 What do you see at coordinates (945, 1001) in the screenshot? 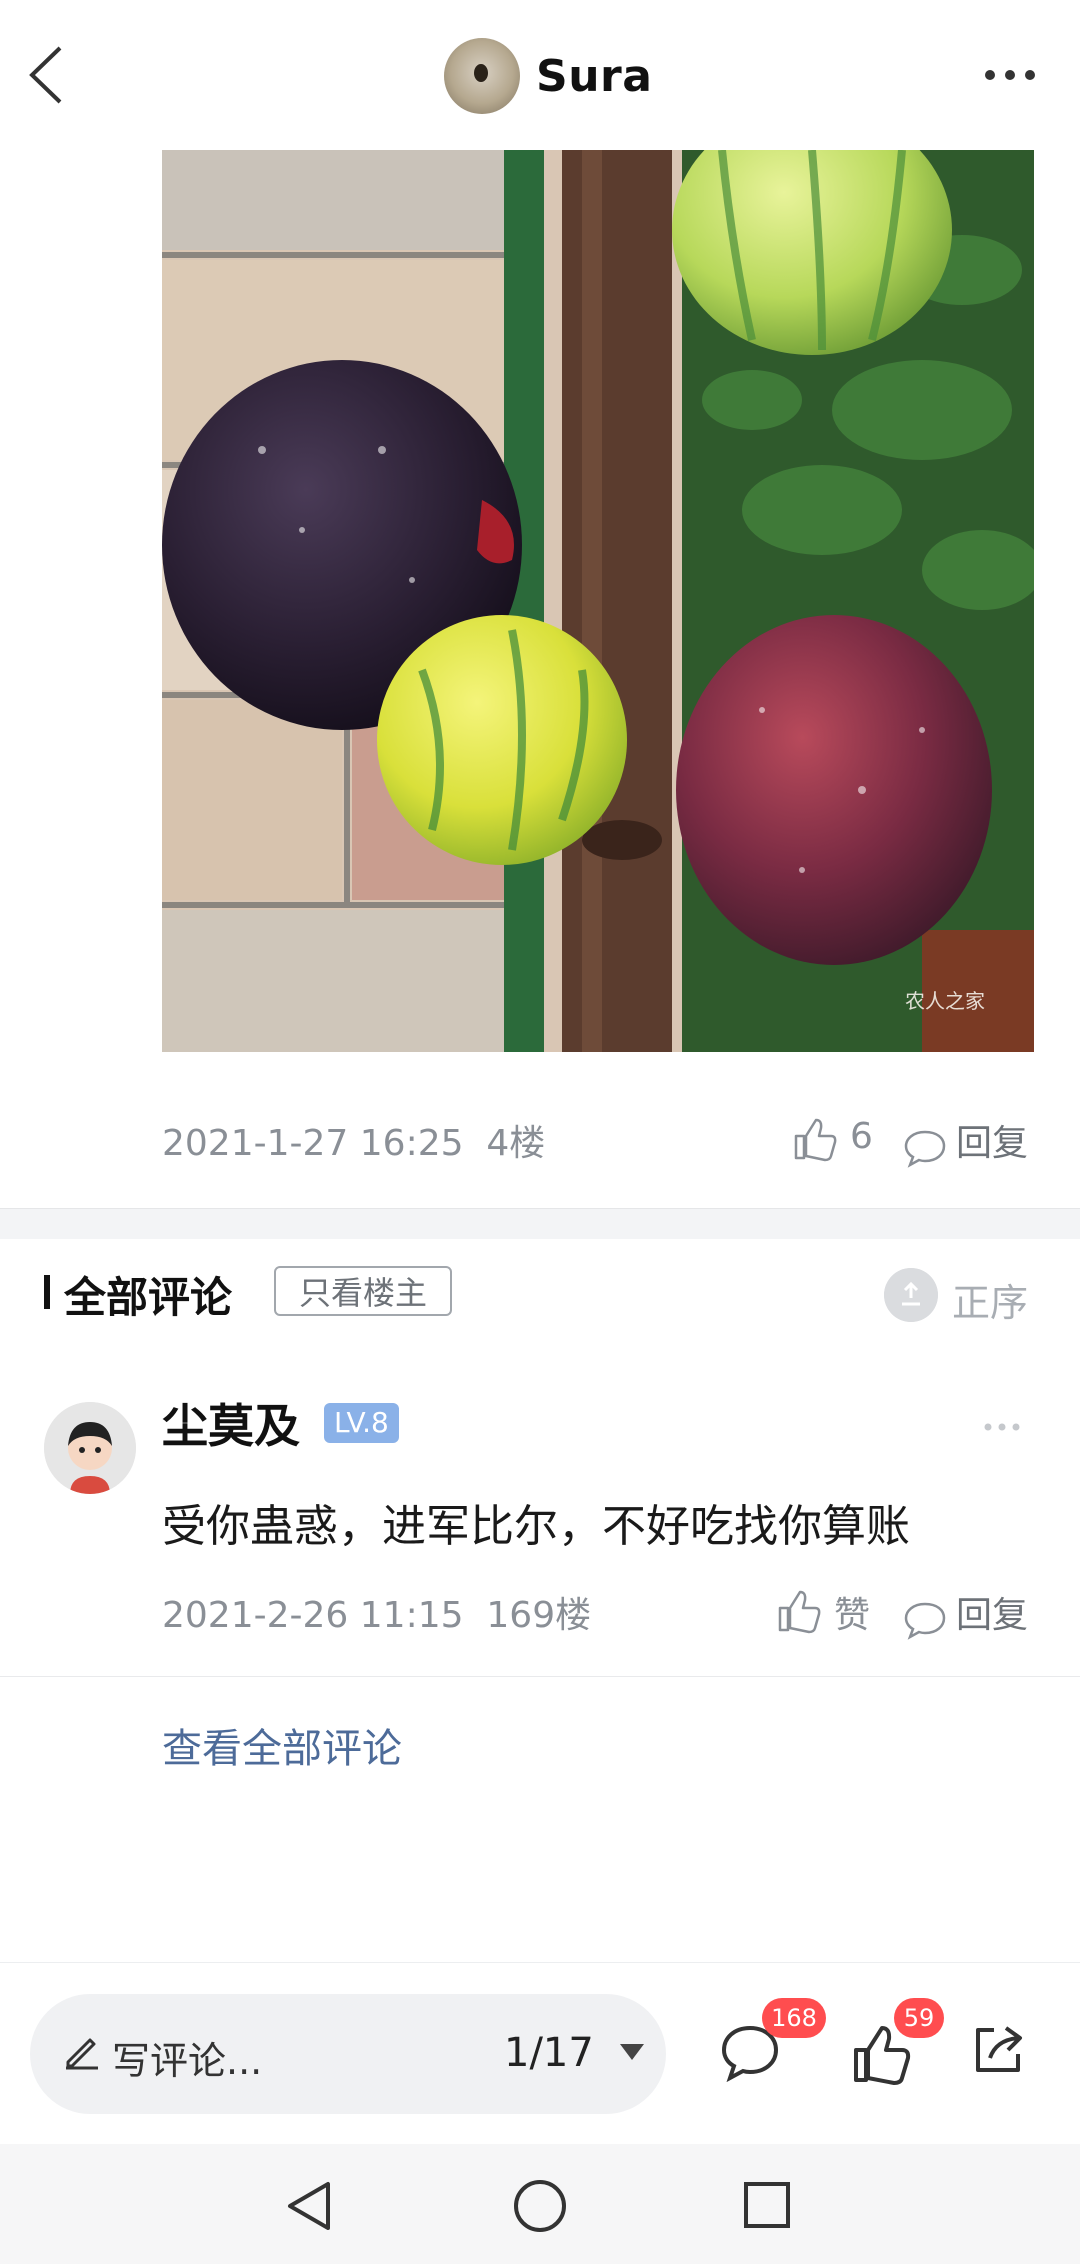
I see `image-watermark: 农人之家` at bounding box center [945, 1001].